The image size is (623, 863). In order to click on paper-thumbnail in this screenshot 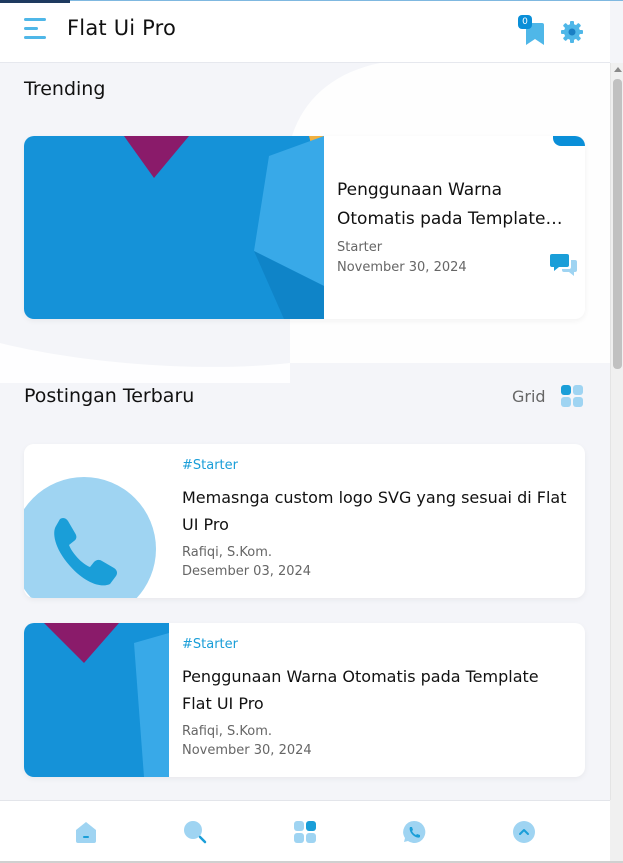, I will do `click(96, 700)`.